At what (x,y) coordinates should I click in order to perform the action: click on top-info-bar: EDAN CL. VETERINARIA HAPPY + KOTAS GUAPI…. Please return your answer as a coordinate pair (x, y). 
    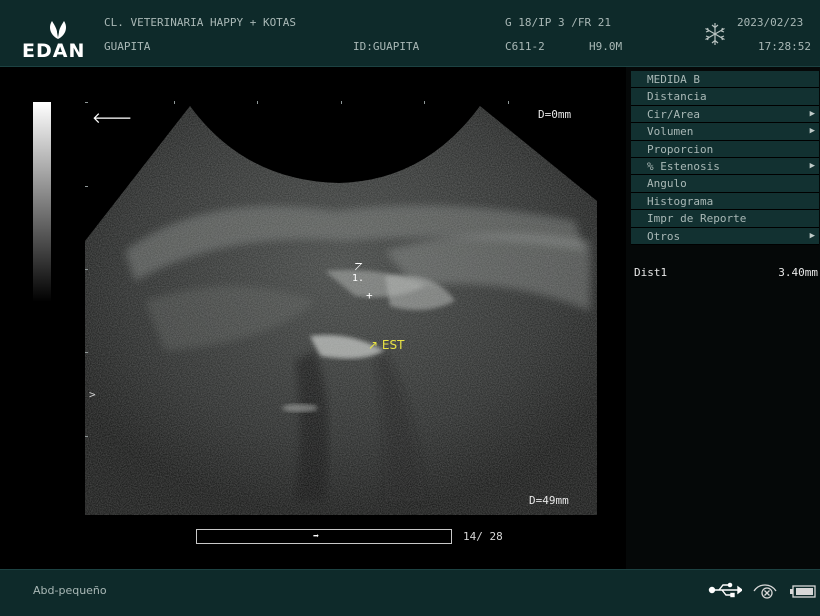
    Looking at the image, I should click on (410, 33).